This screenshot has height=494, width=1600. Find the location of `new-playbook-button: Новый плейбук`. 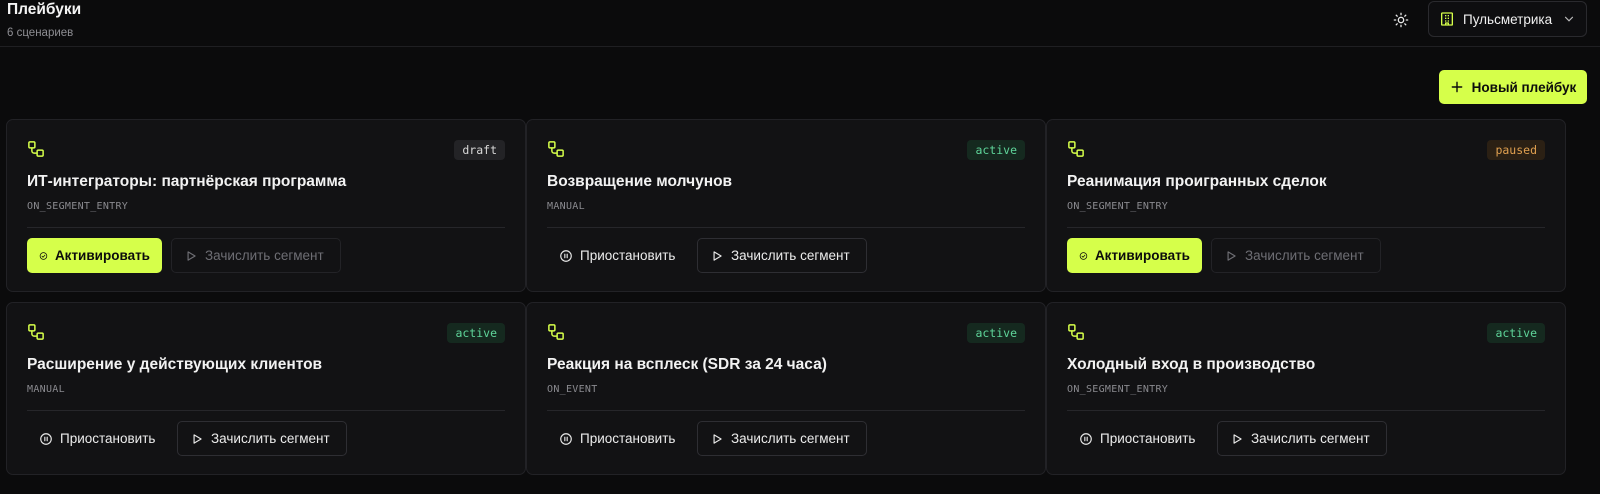

new-playbook-button: Новый плейбук is located at coordinates (1513, 87).